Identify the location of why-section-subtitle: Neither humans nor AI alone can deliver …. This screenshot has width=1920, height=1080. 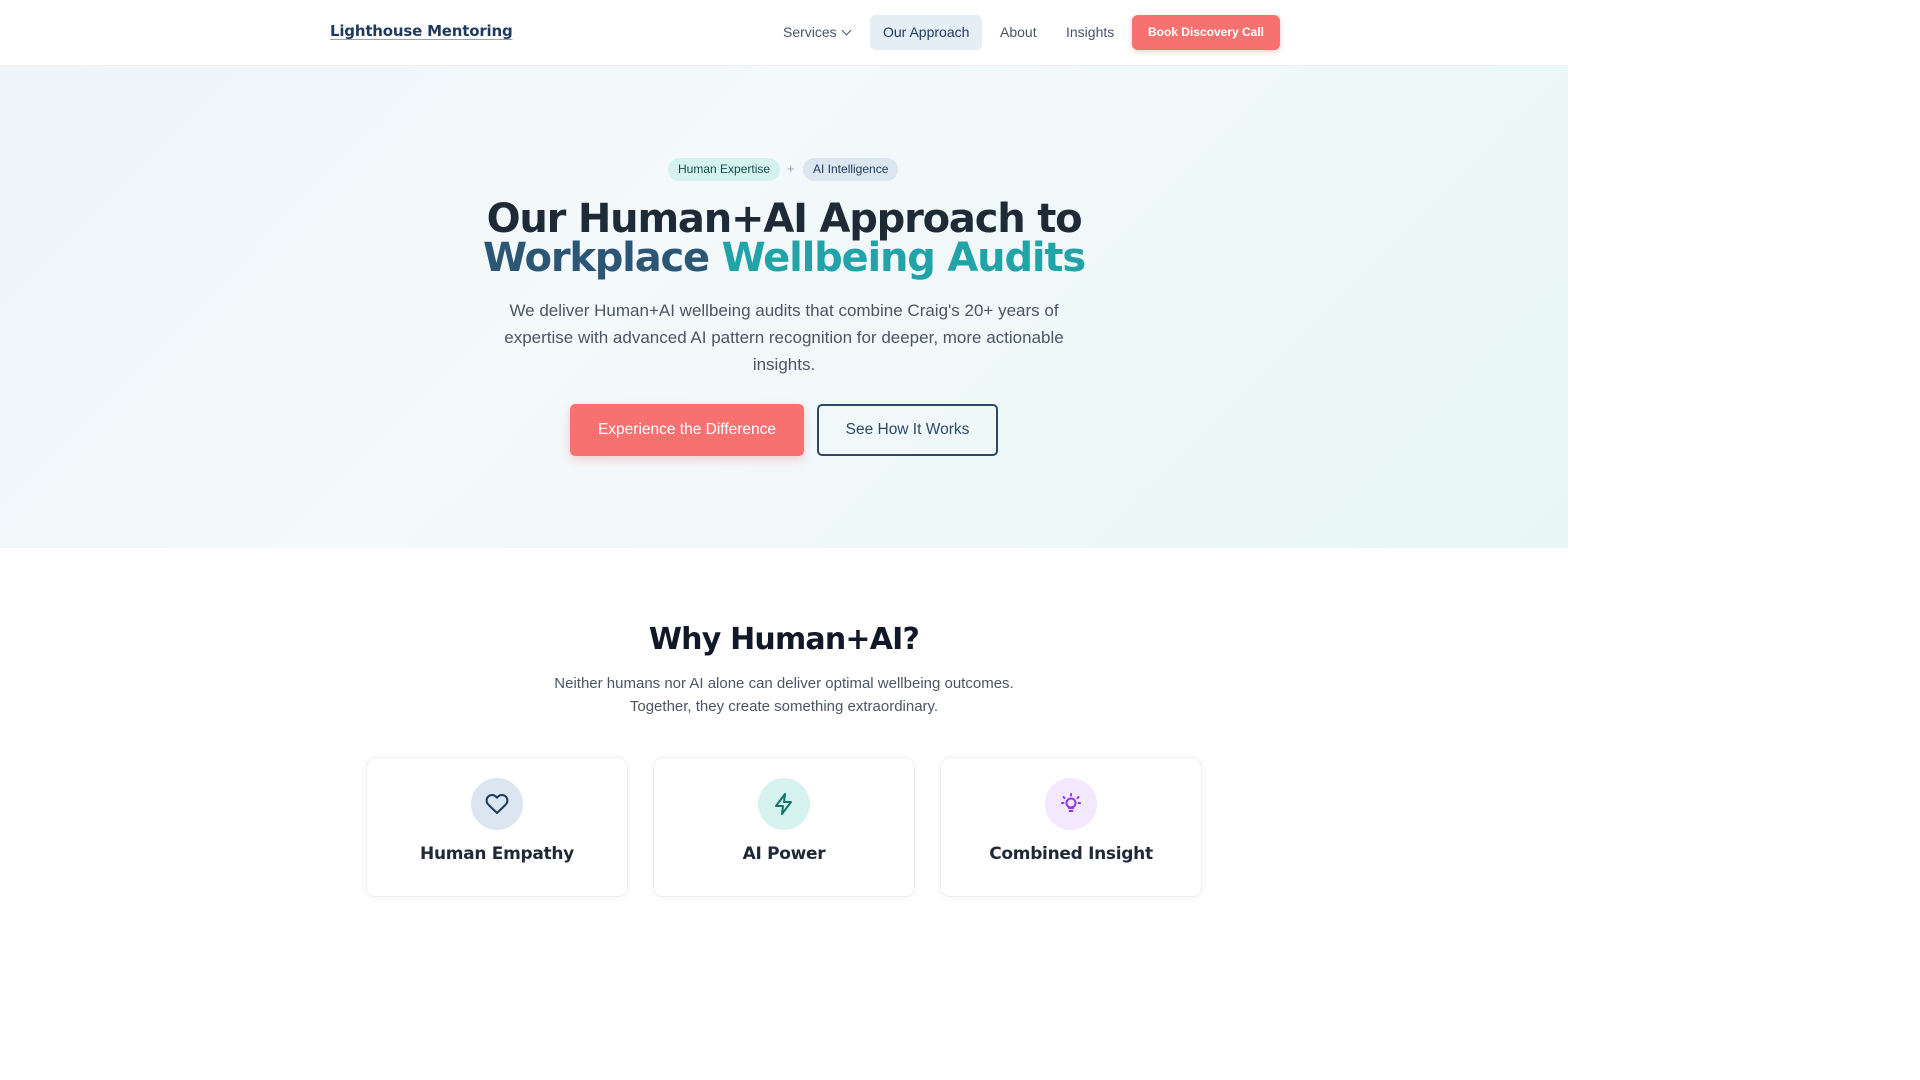
(784, 695).